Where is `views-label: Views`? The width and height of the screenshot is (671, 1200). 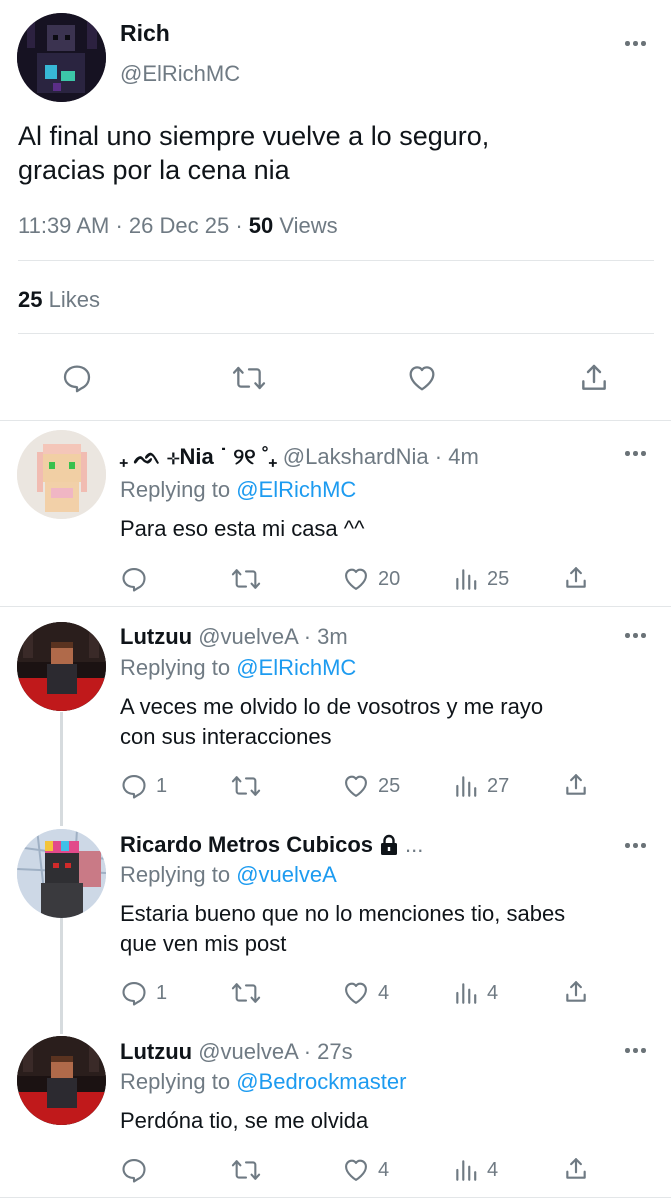 views-label: Views is located at coordinates (308, 225).